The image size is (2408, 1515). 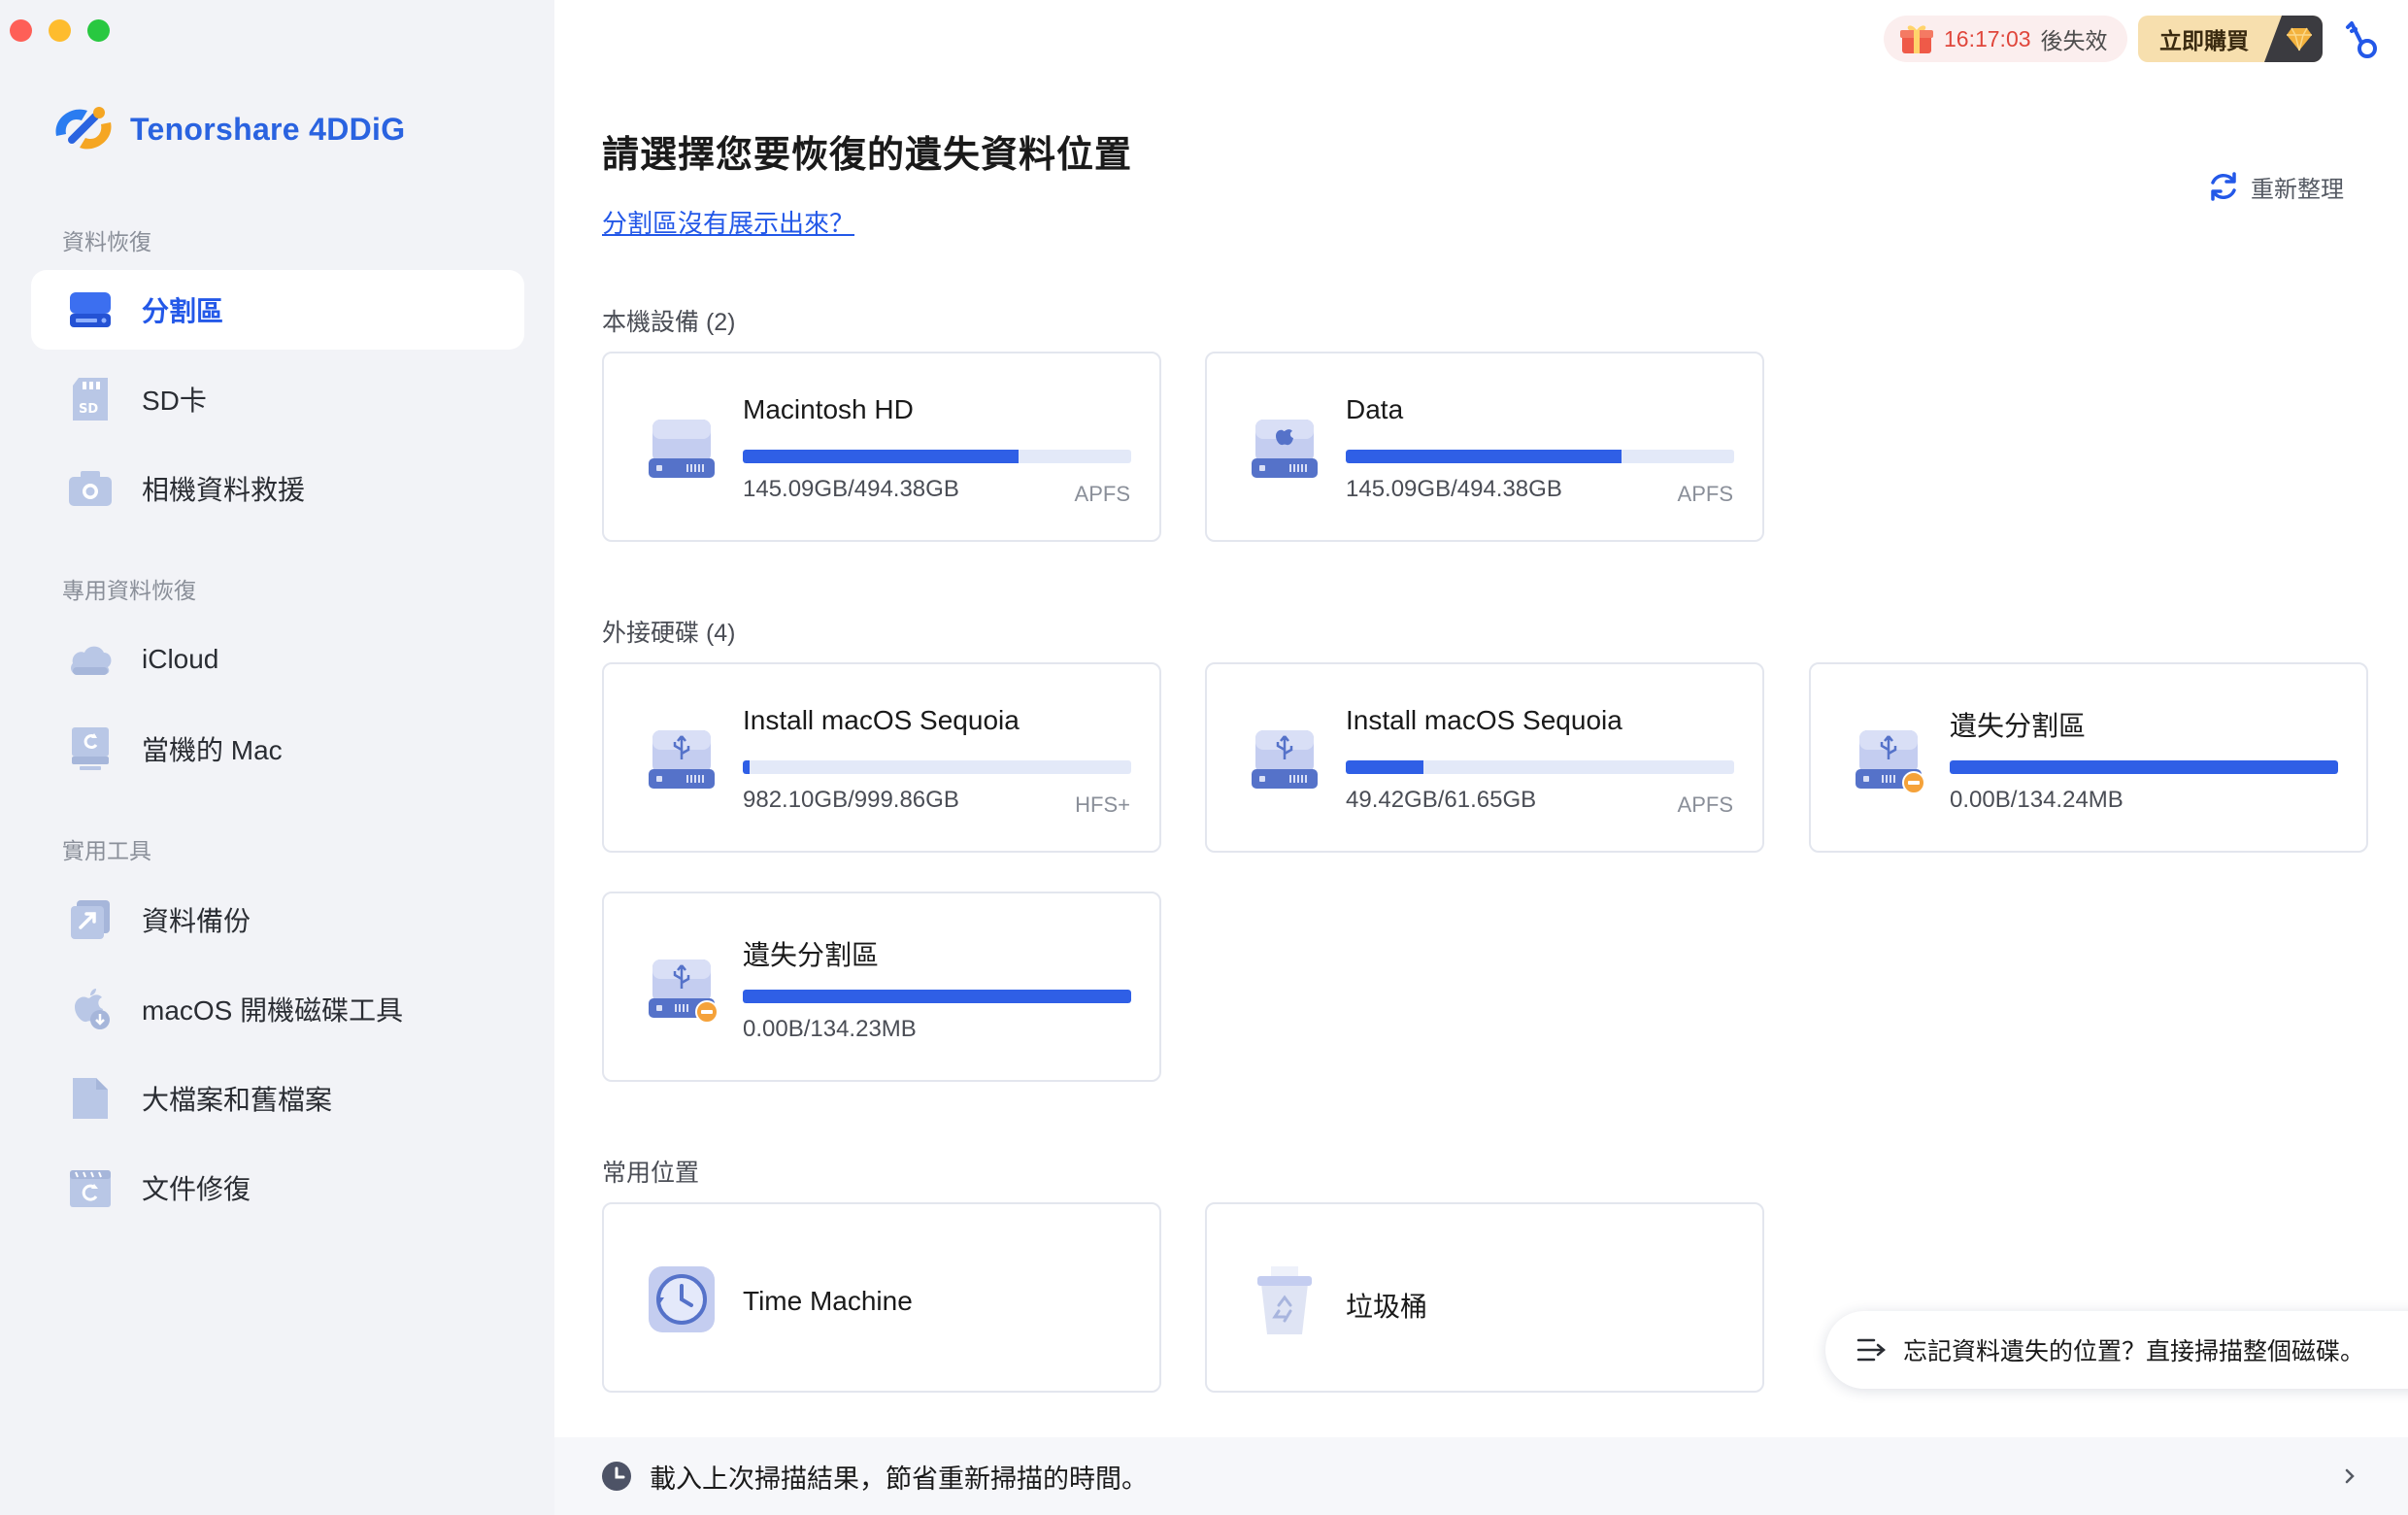 I want to click on trash-icon, so click(x=1284, y=1299).